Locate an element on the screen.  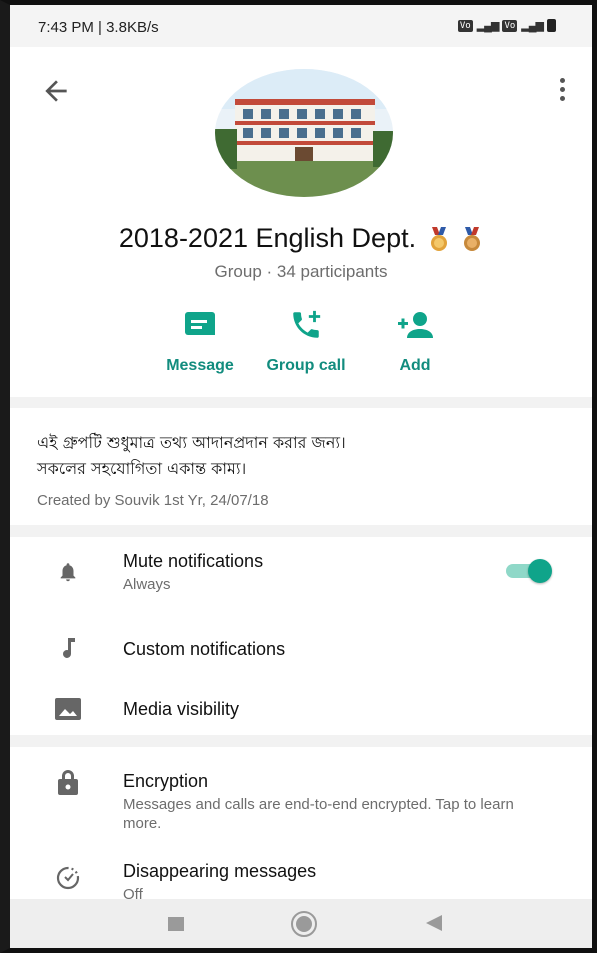
bell-icon is located at coordinates (68, 572).